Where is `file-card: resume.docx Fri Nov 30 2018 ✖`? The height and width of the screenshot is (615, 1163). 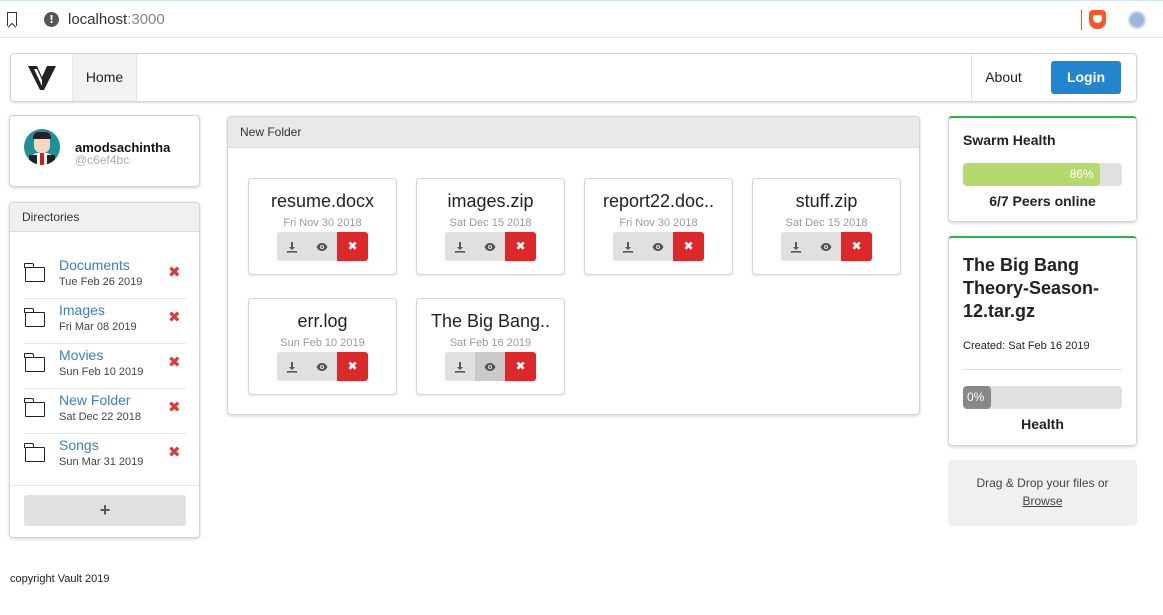
file-card: resume.docx Fri Nov 30 2018 ✖ is located at coordinates (322, 226).